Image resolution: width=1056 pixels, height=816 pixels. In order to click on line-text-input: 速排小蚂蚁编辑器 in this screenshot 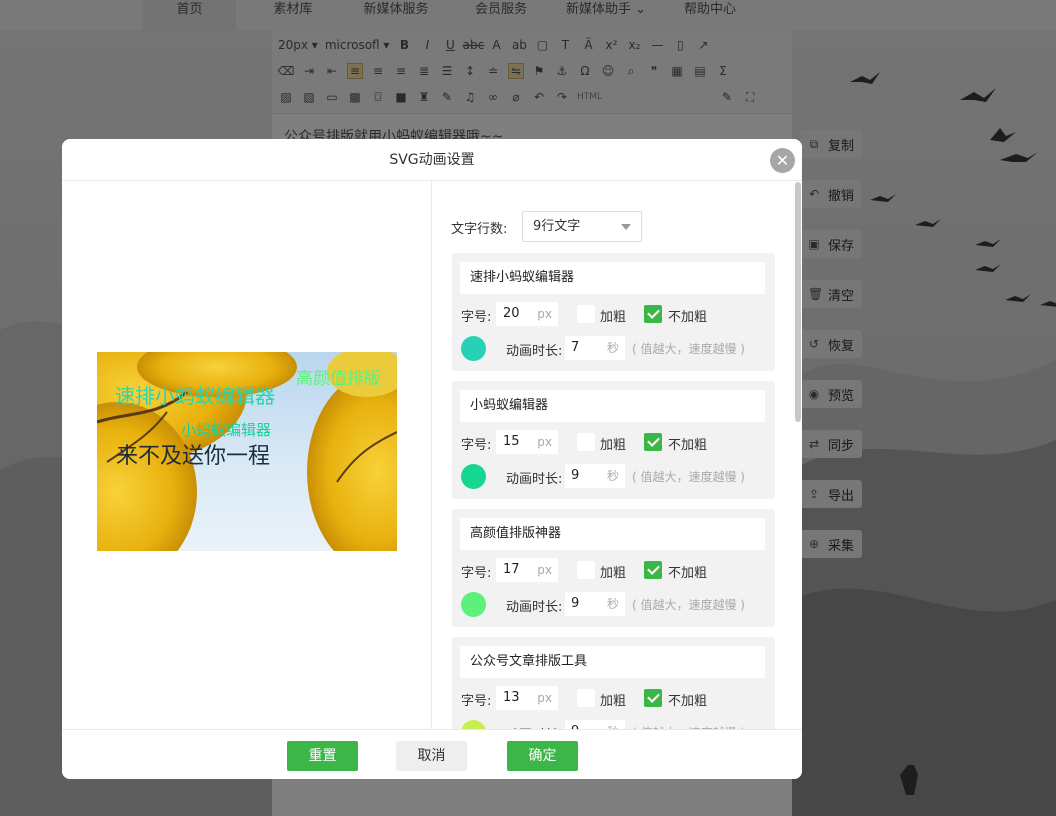, I will do `click(612, 278)`.